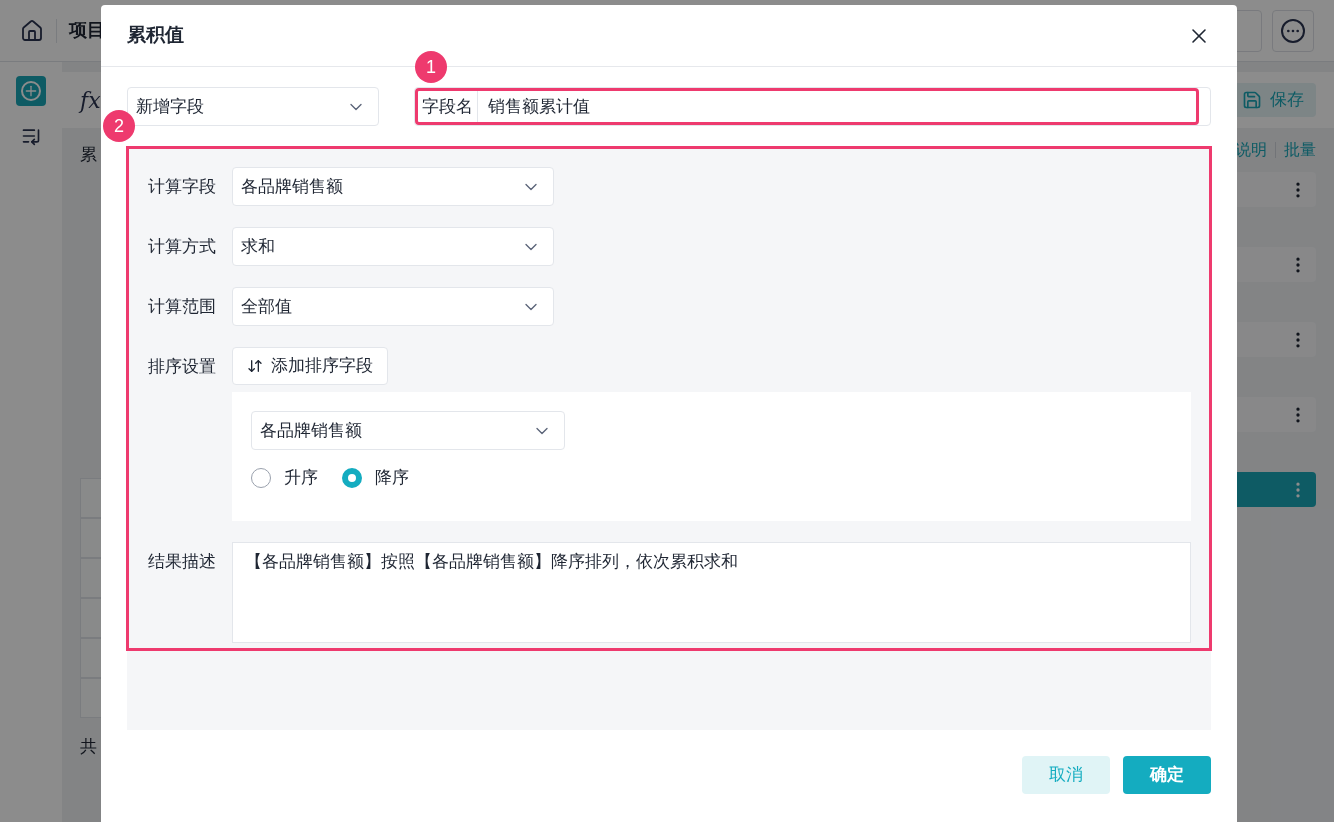 The image size is (1334, 822). What do you see at coordinates (32, 30) in the screenshot?
I see `home-icon` at bounding box center [32, 30].